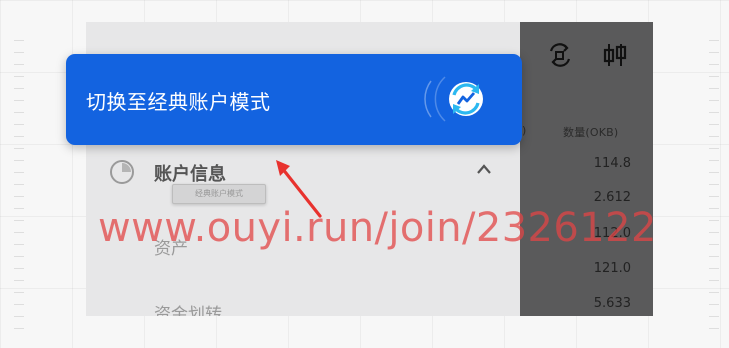  Describe the element at coordinates (484, 169) in the screenshot. I see `chevron-up-icon` at that location.